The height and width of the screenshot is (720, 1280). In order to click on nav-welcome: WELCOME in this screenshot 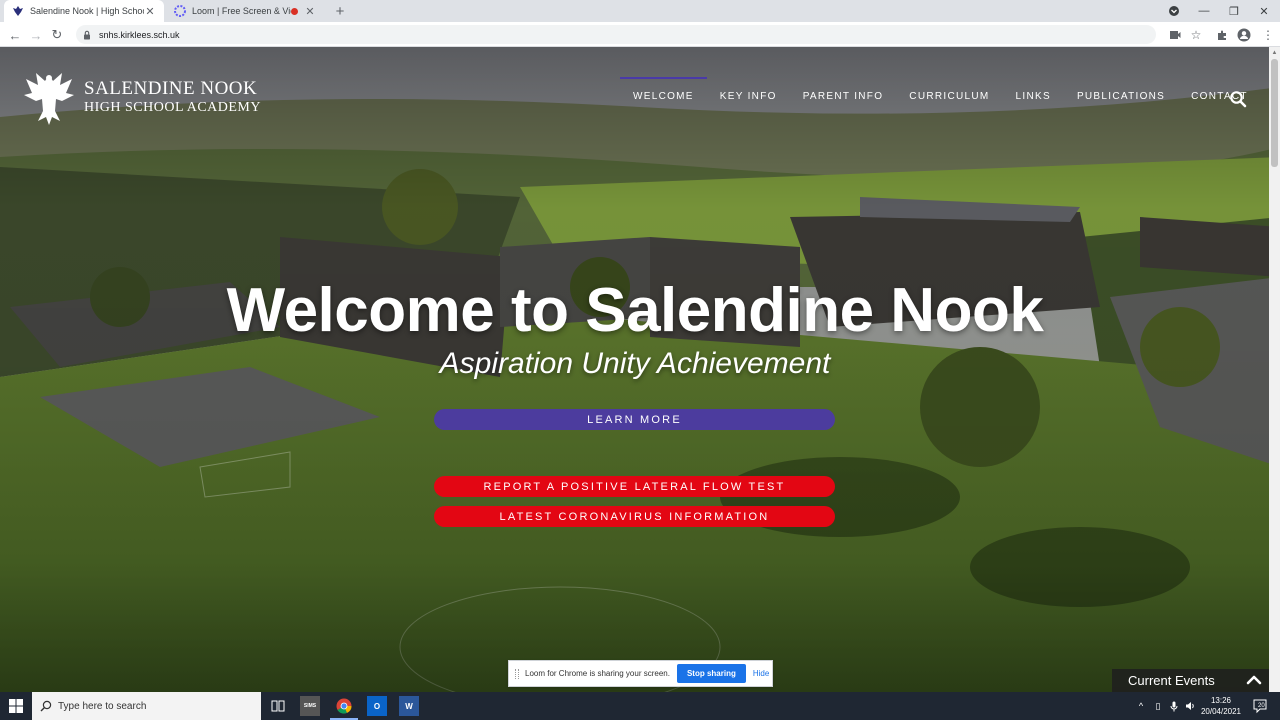, I will do `click(663, 97)`.